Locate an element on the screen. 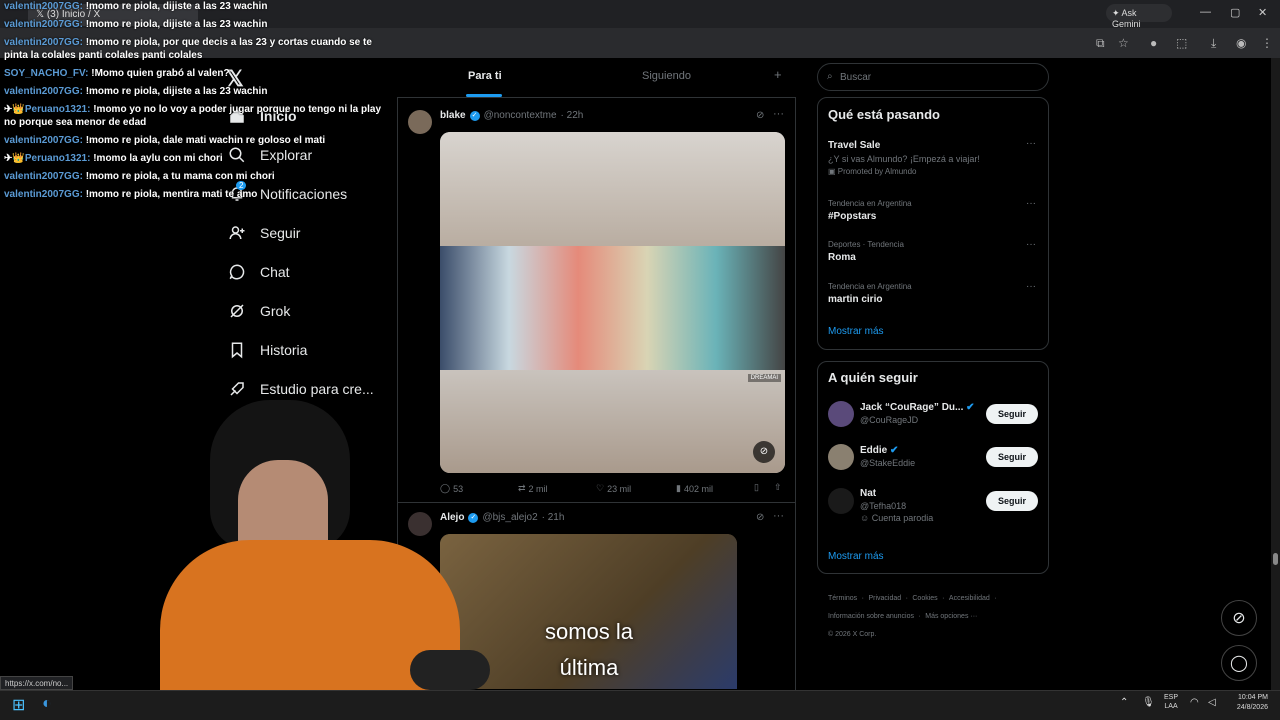 The height and width of the screenshot is (720, 1280). post-time: · 22h is located at coordinates (572, 115).